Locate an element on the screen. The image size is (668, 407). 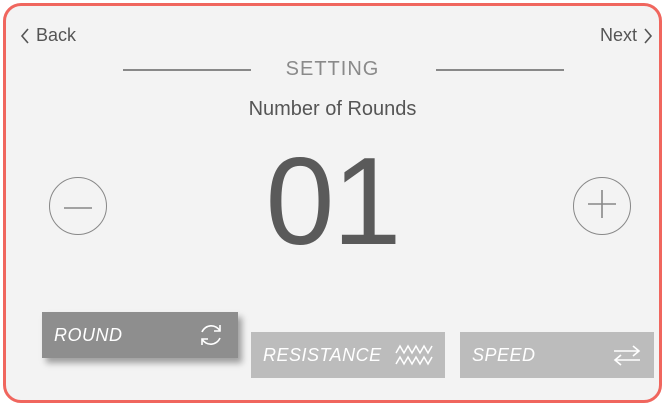
rotate-icon is located at coordinates (211, 335).